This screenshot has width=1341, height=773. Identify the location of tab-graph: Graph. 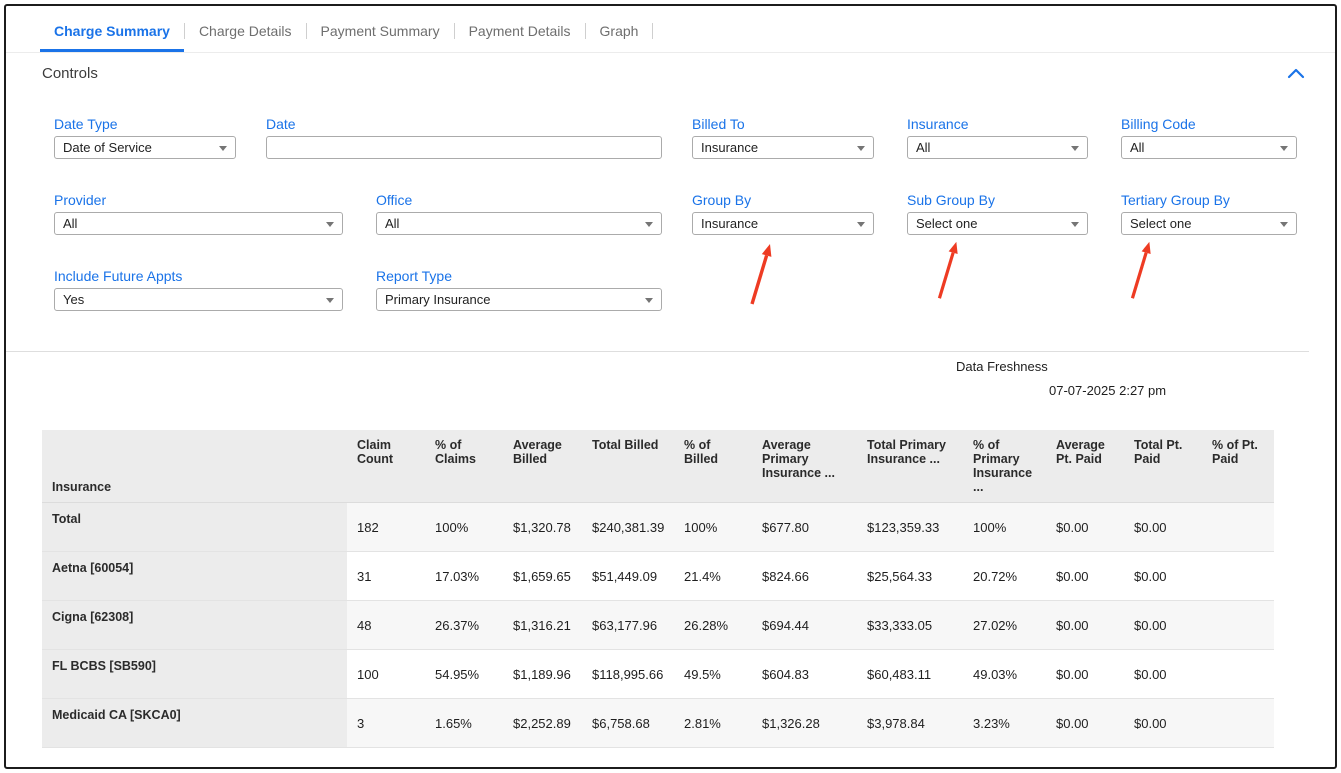
(619, 32).